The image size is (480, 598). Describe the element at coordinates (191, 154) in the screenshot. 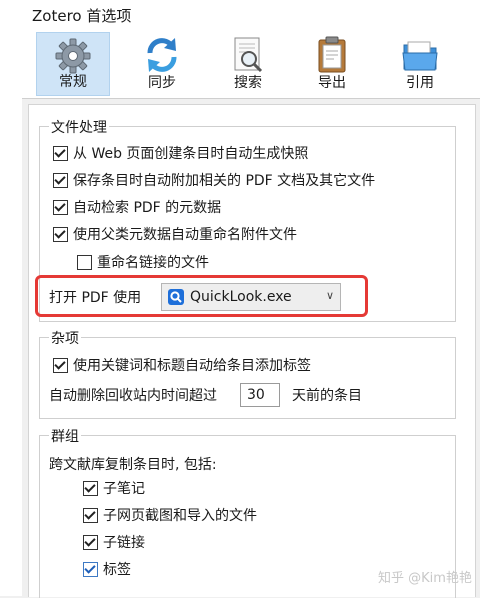

I see `checkbox-label: 从 Web 页面创建条目时自动生成快照` at that location.